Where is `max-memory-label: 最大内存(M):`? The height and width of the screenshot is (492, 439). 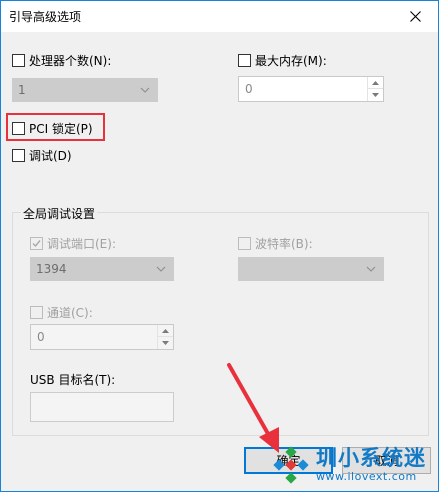 max-memory-label: 最大内存(M): is located at coordinates (291, 61).